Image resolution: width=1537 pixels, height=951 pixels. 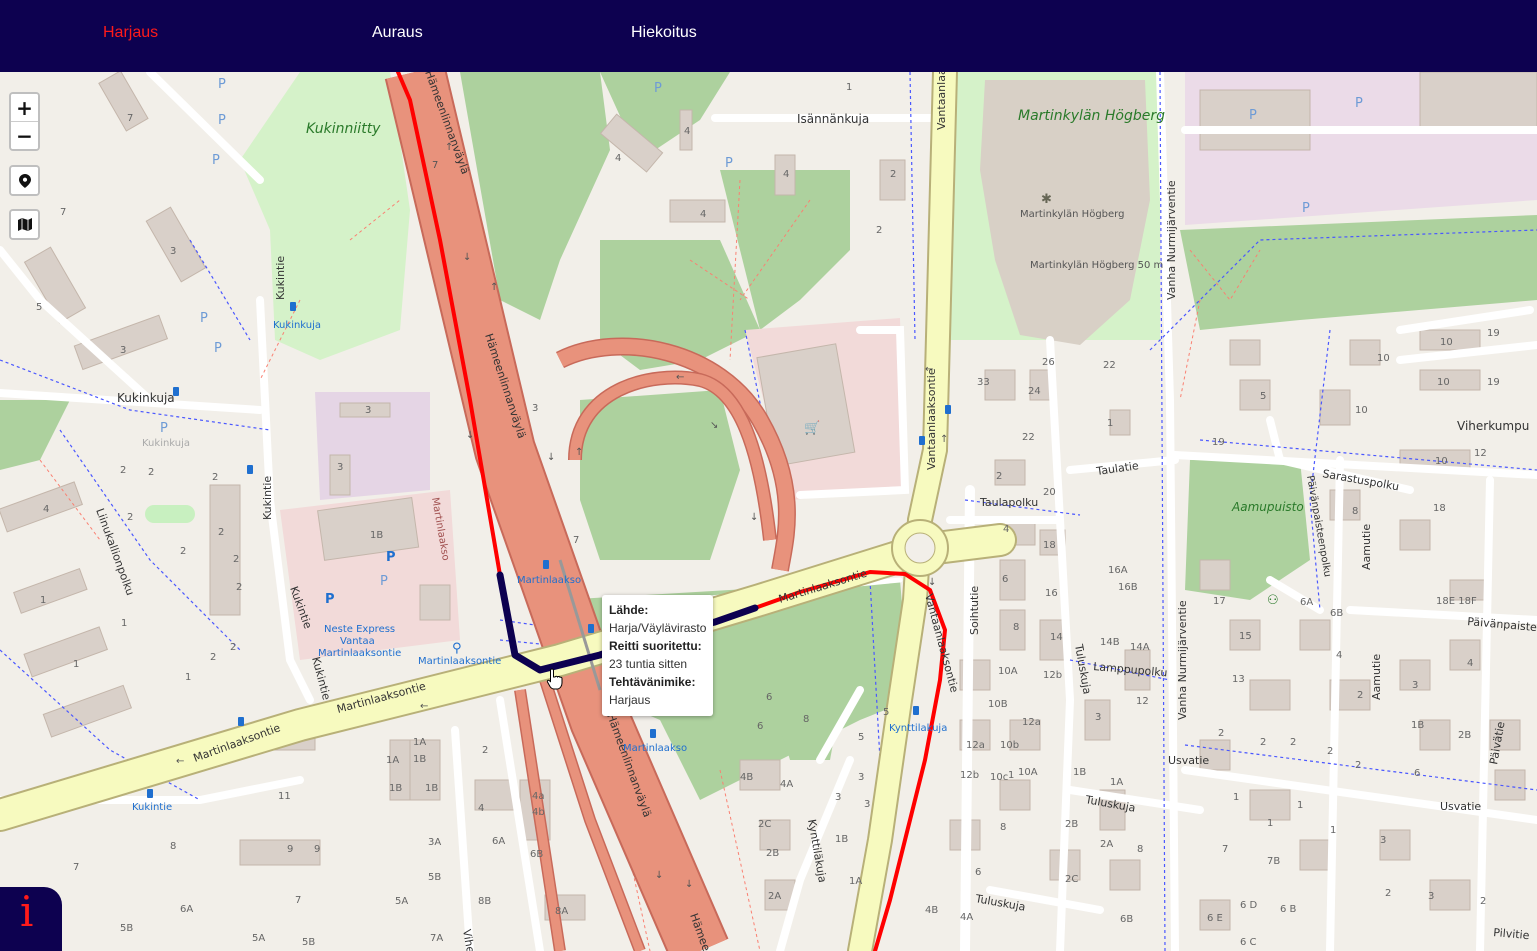 I want to click on label-martinlaaksontie-bike: Martinlaaksontie, so click(x=459, y=661).